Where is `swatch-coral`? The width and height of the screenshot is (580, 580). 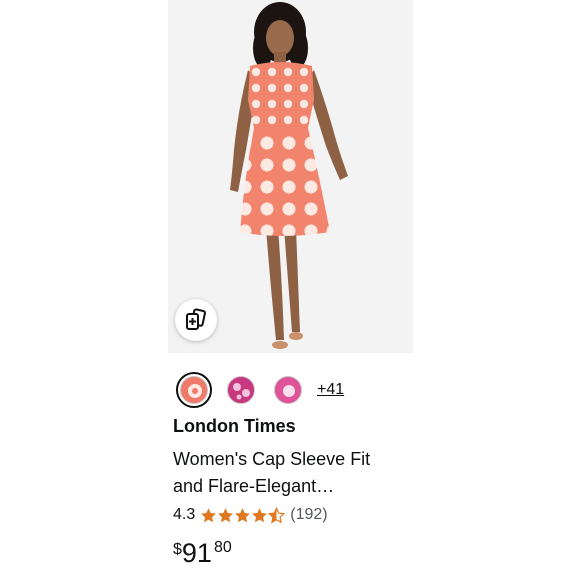 swatch-coral is located at coordinates (194, 390).